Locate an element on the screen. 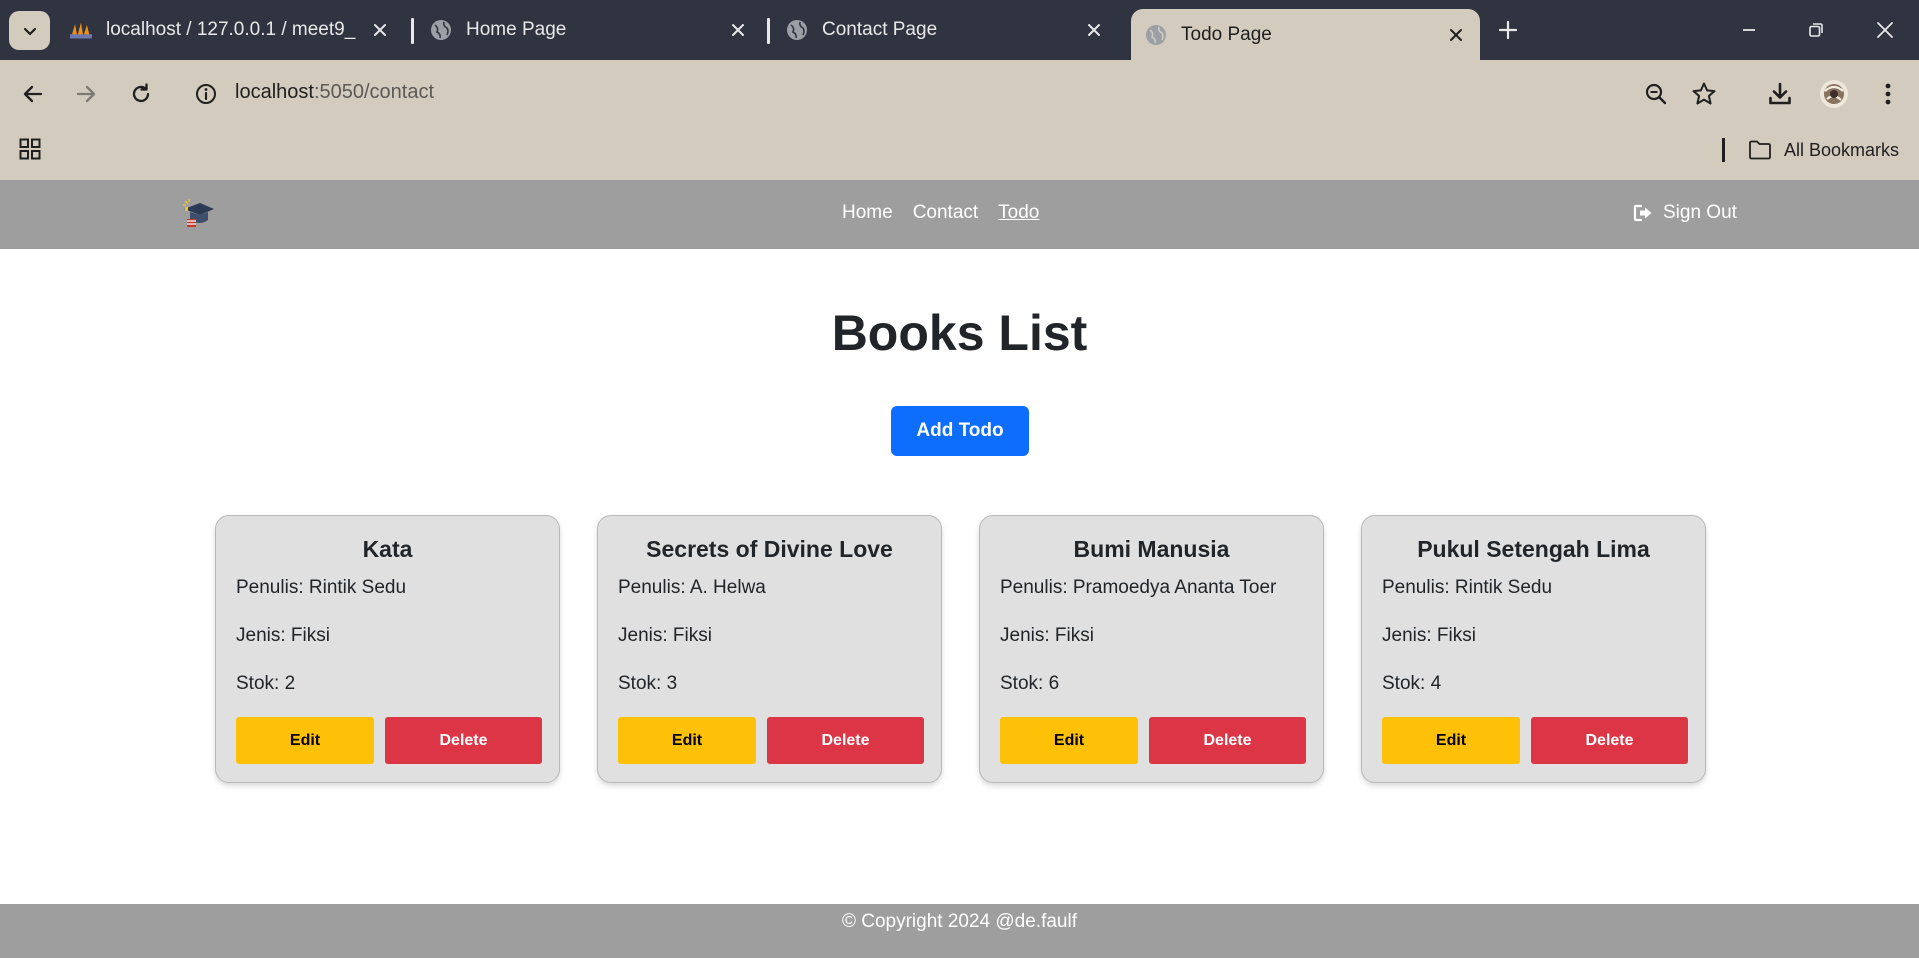  address-path: :5050/contact is located at coordinates (374, 92).